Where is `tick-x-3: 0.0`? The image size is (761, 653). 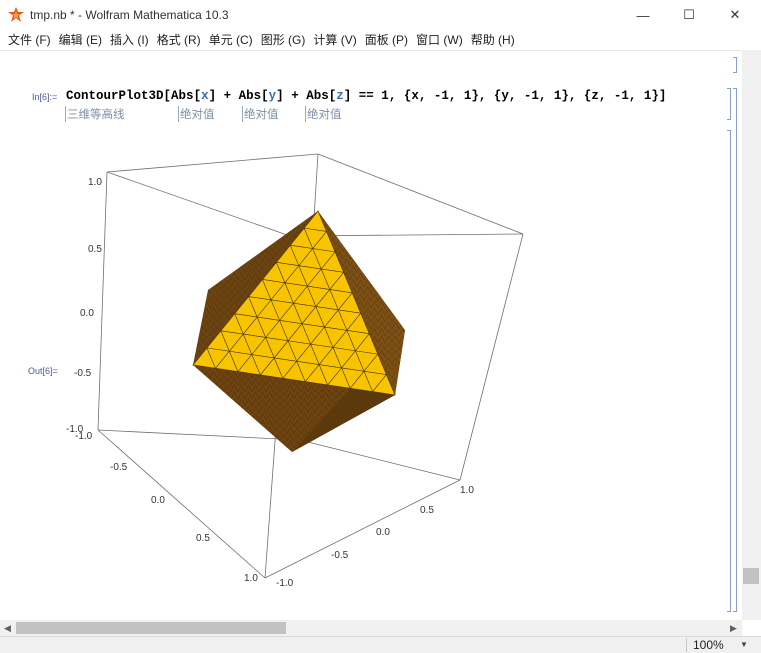 tick-x-3: 0.0 is located at coordinates (158, 500).